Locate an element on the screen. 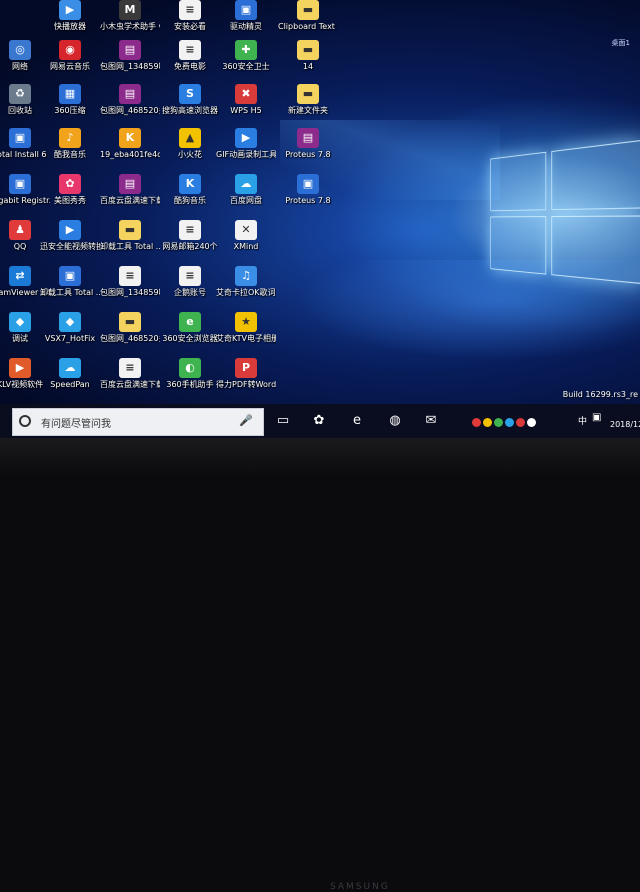 Image resolution: width=640 pixels, height=892 pixels. app-icon: ♪ is located at coordinates (70, 138).